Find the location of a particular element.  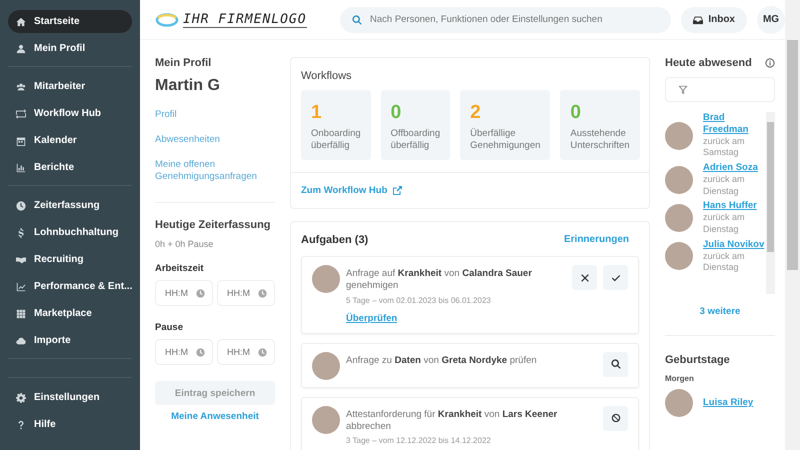

user-avatar: MG is located at coordinates (771, 20).